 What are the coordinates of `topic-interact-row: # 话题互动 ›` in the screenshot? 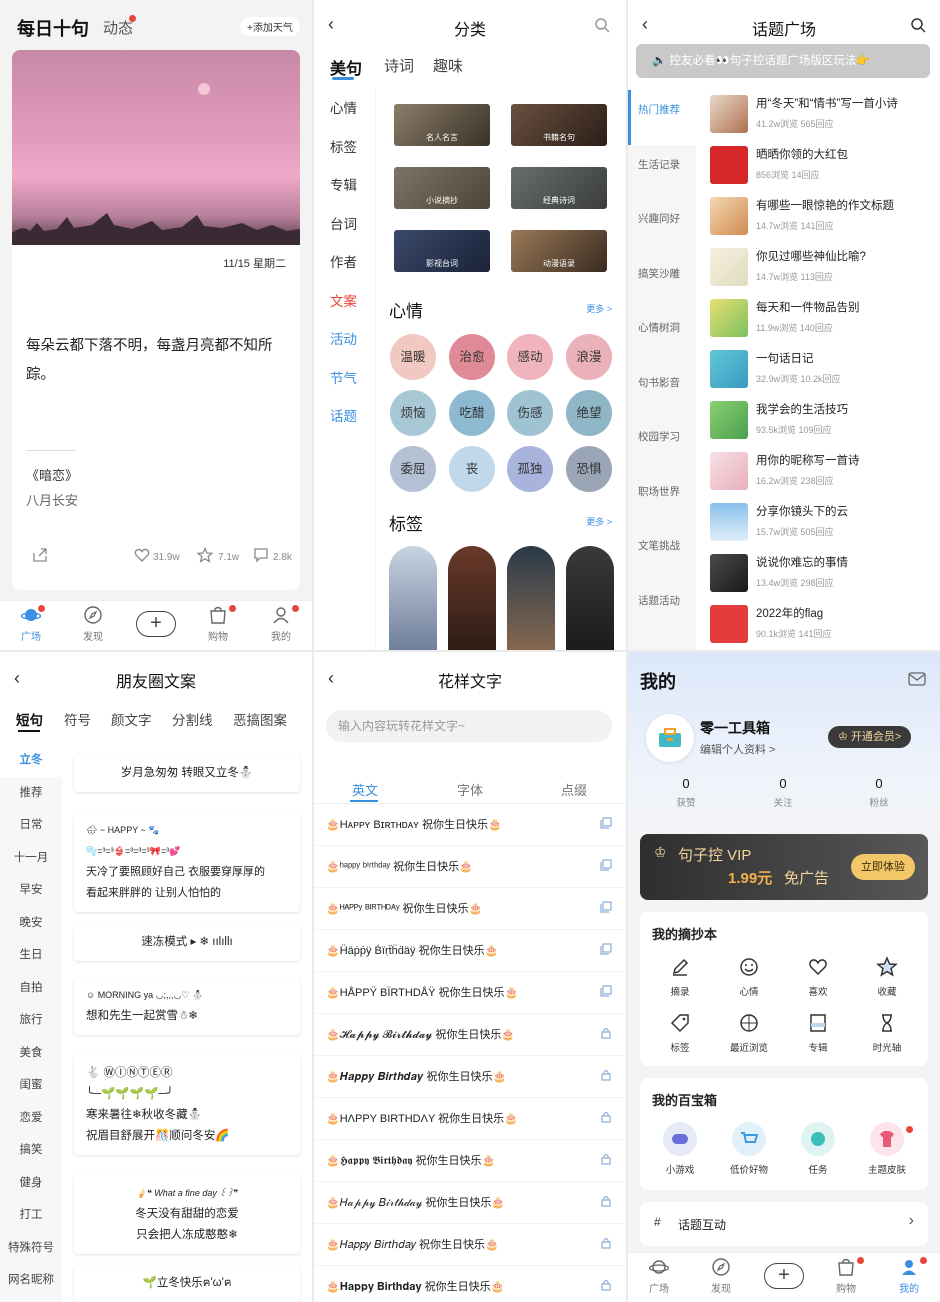 It's located at (784, 1224).